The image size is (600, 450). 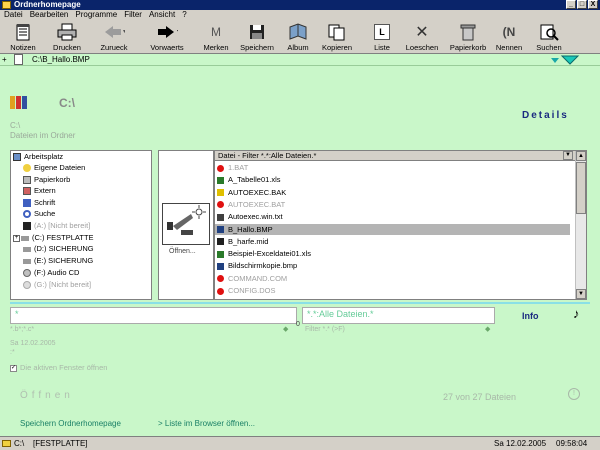 What do you see at coordinates (392, 167) in the screenshot?
I see `file-row: 1.BAT` at bounding box center [392, 167].